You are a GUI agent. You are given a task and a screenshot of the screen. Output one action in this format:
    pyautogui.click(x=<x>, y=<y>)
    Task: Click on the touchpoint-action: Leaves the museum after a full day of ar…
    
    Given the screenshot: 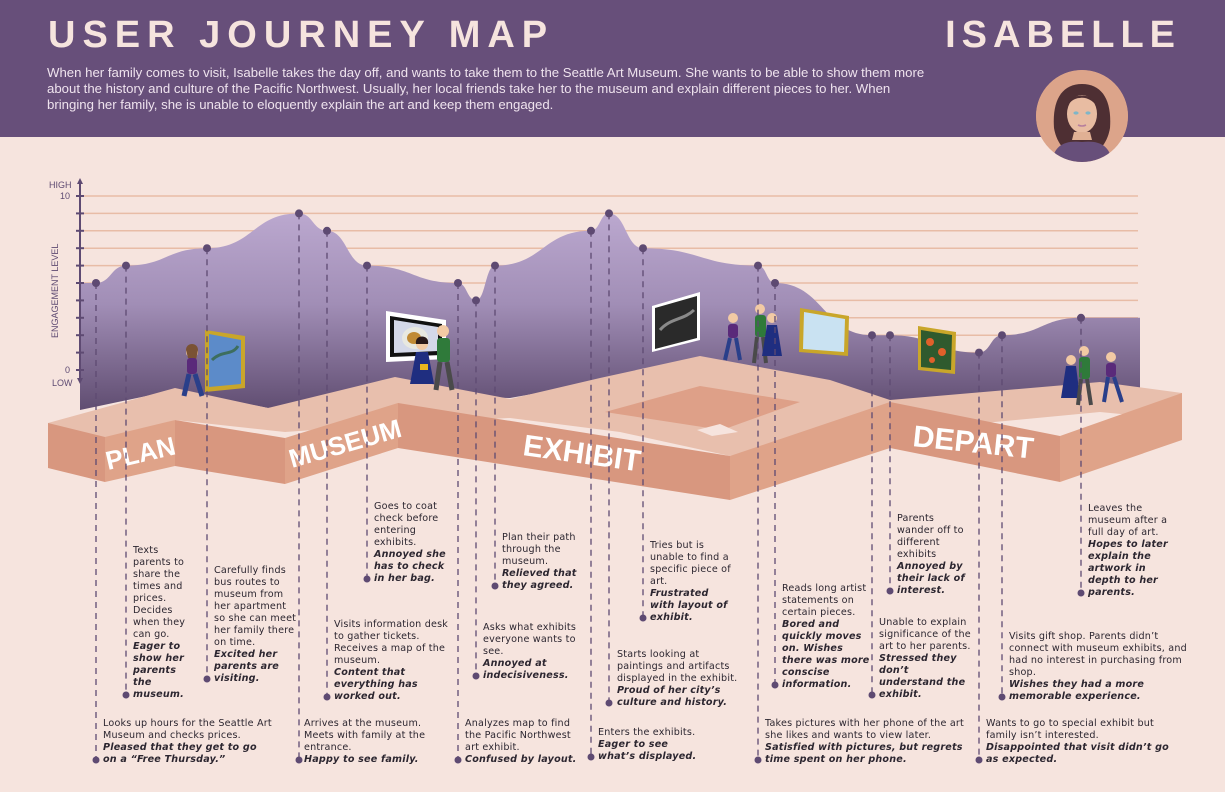 What is the action you would take?
    pyautogui.click(x=1128, y=520)
    